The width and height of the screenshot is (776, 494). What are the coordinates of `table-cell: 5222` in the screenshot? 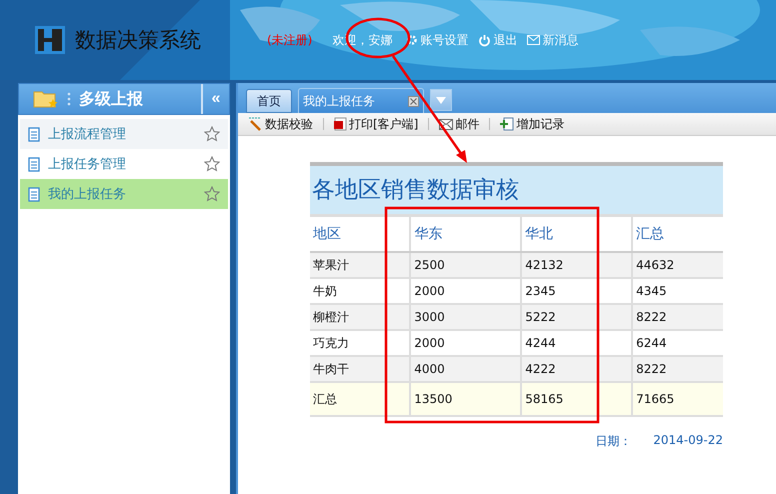 It's located at (576, 317).